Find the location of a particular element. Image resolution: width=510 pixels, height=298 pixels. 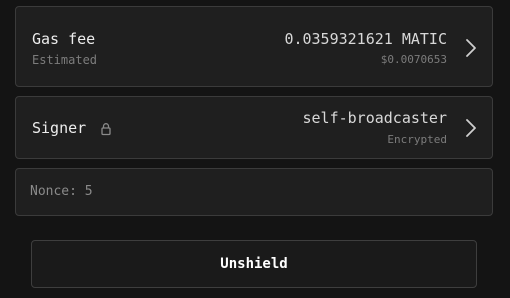

signer-value: self-broadcaster is located at coordinates (375, 118).